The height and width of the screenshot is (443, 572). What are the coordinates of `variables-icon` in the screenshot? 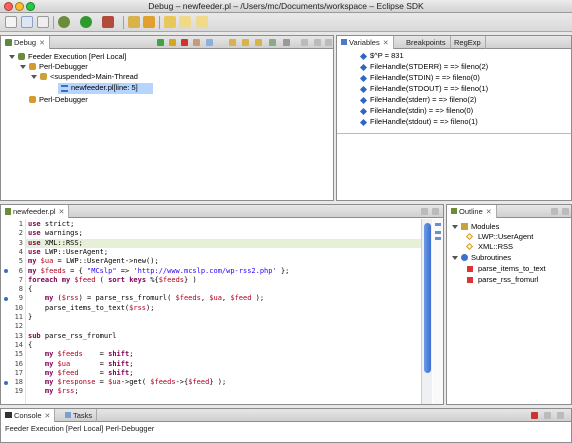 It's located at (344, 42).